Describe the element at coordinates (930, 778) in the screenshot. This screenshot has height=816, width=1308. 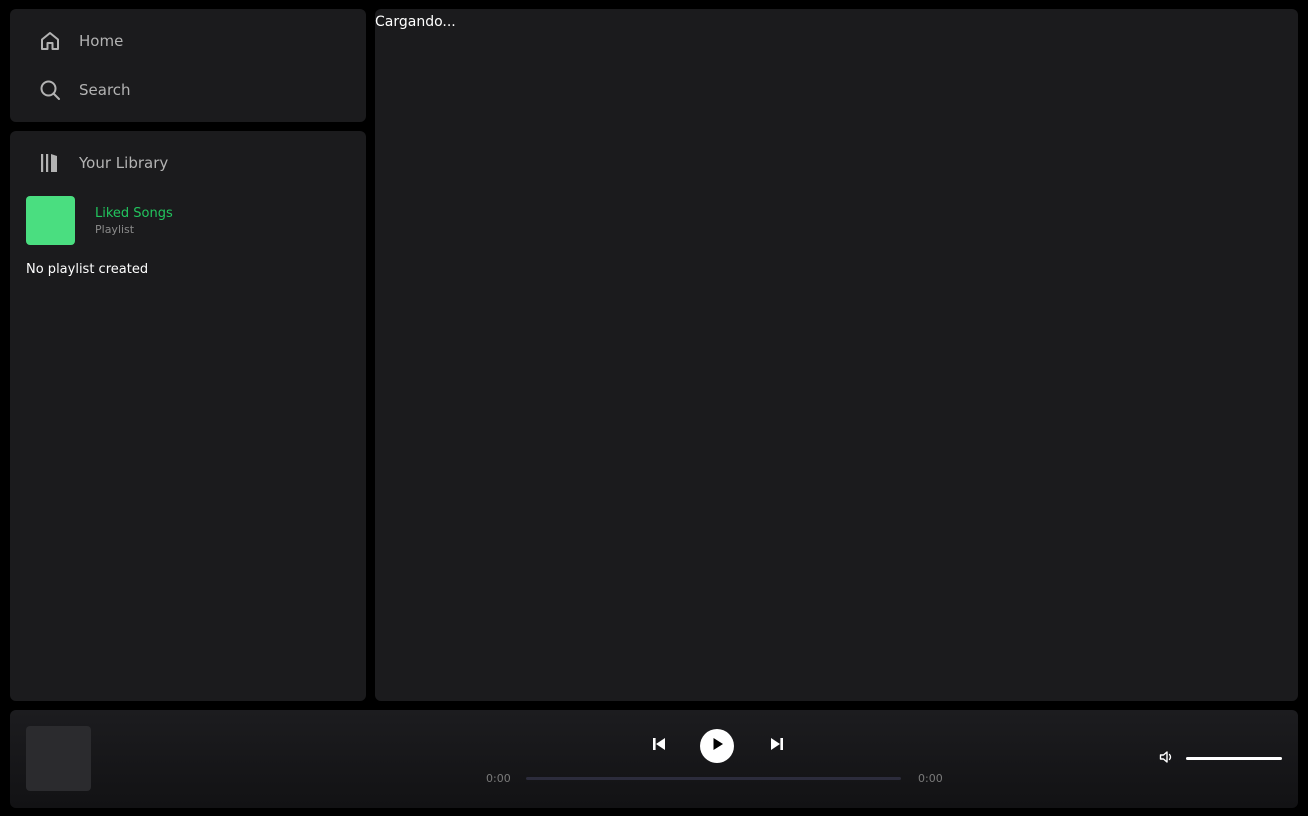
I see `total-time: 0:00` at that location.